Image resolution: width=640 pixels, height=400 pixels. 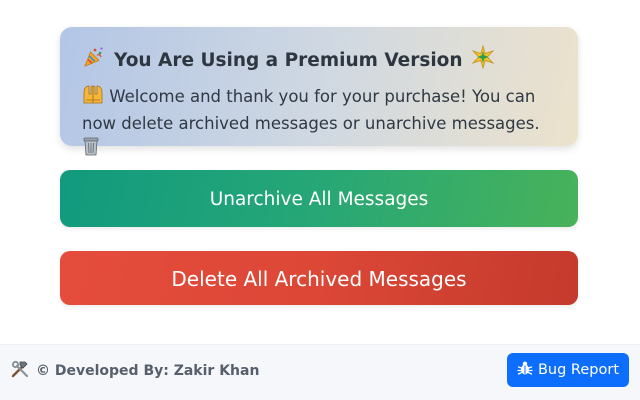 I want to click on raising-hands-icon, so click(x=93, y=97).